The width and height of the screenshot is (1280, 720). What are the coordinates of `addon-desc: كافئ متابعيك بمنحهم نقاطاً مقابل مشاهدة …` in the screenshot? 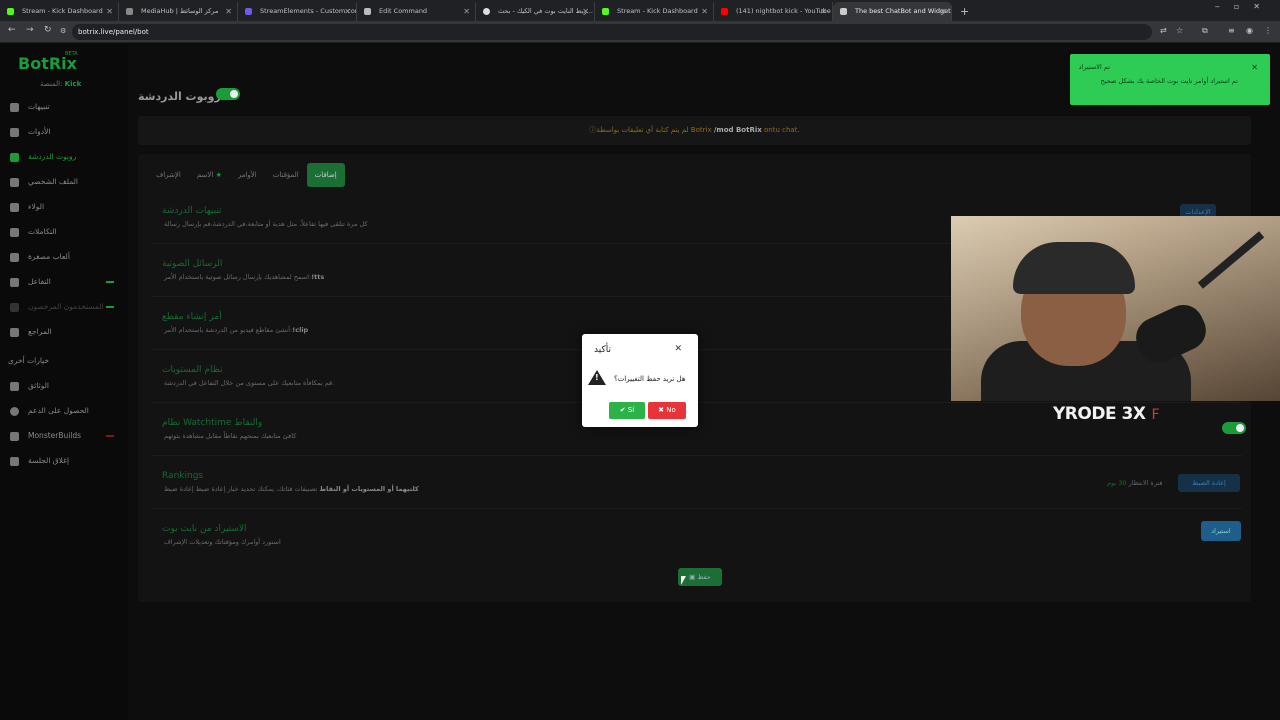 It's located at (230, 436).